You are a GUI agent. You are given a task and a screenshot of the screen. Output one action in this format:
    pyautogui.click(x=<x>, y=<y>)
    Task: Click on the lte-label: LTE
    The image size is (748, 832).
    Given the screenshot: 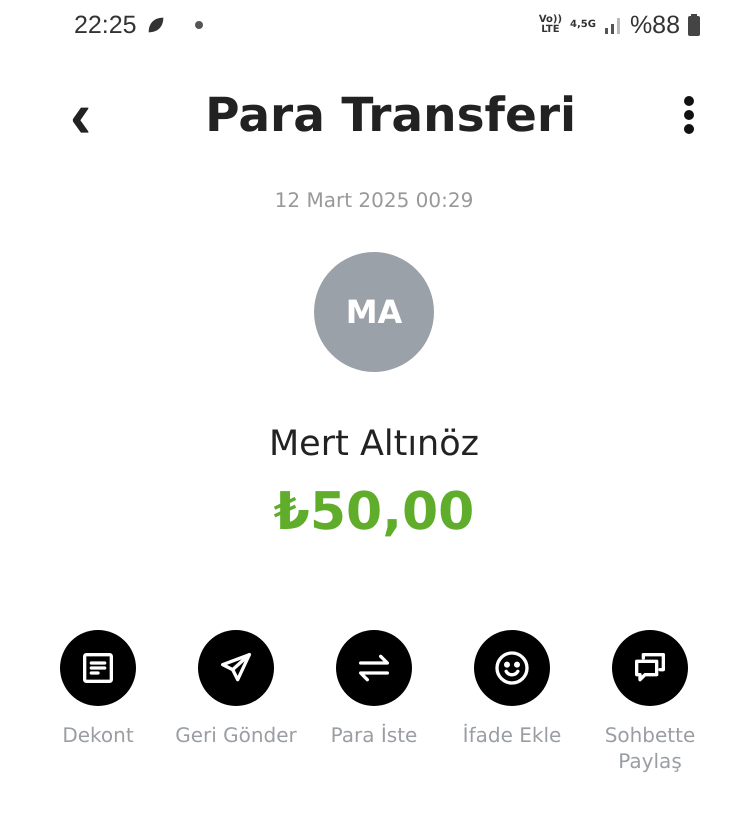 What is the action you would take?
    pyautogui.click(x=550, y=30)
    